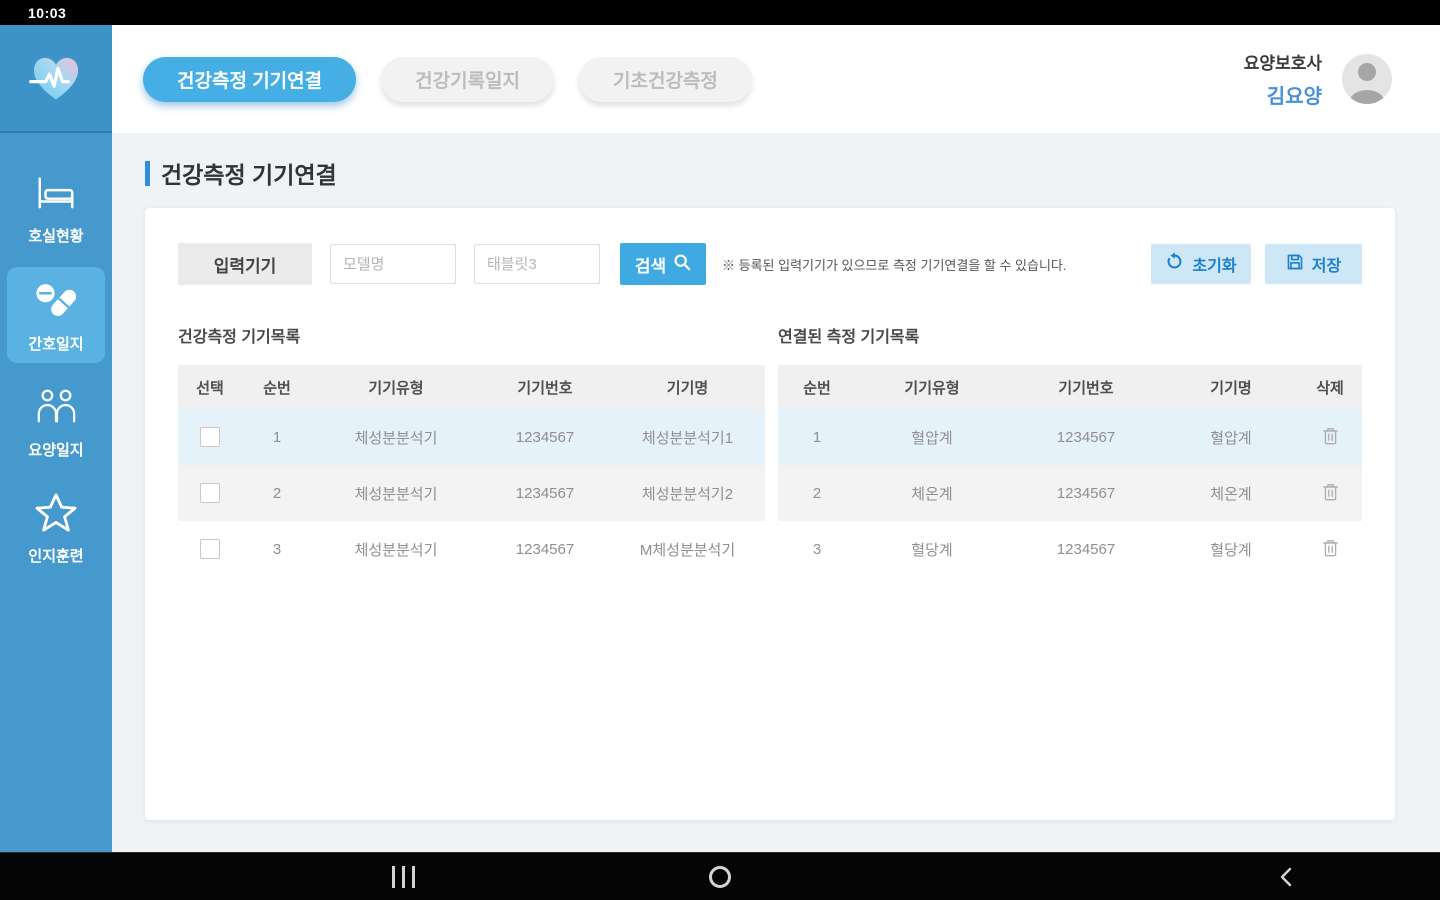 This screenshot has width=1440, height=900. Describe the element at coordinates (471, 549) in the screenshot. I see `table-row: 3 체성분분석기 1234567 M체성분분석기` at that location.